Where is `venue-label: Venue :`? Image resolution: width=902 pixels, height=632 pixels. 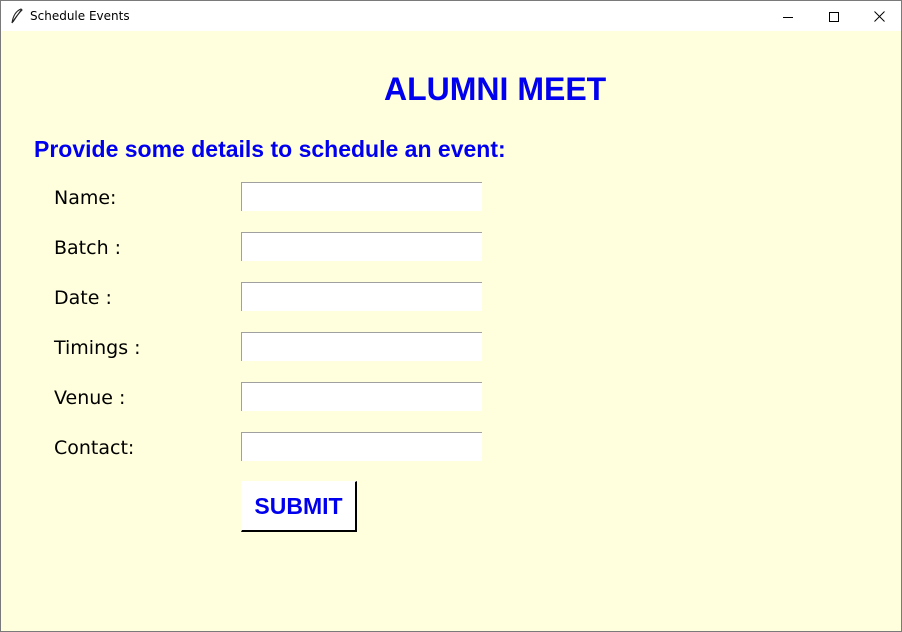
venue-label: Venue : is located at coordinates (90, 398).